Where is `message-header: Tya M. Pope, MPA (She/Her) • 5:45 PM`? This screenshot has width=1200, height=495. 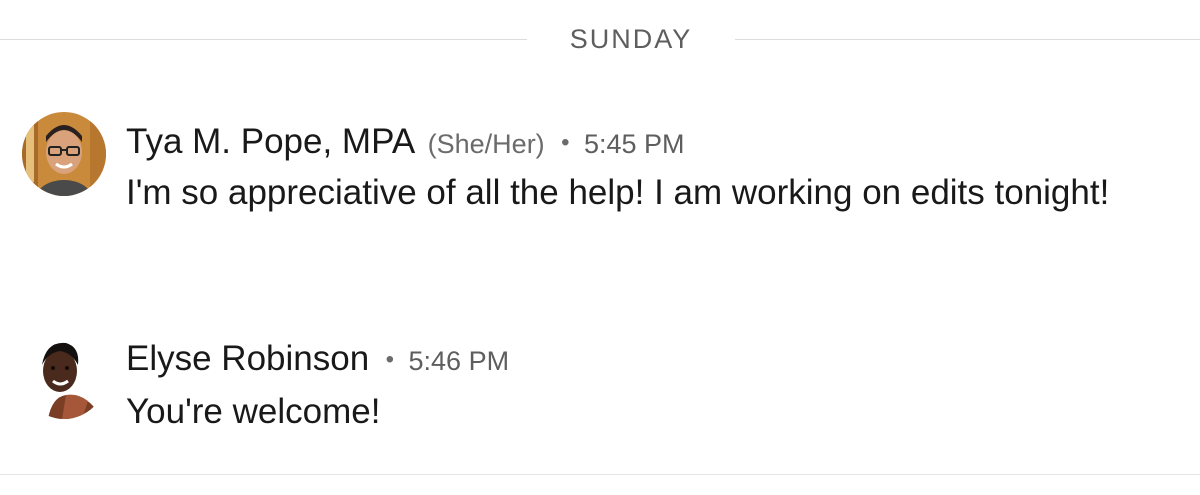
message-header: Tya M. Pope, MPA (She/Her) • 5:45 PM is located at coordinates (405, 142).